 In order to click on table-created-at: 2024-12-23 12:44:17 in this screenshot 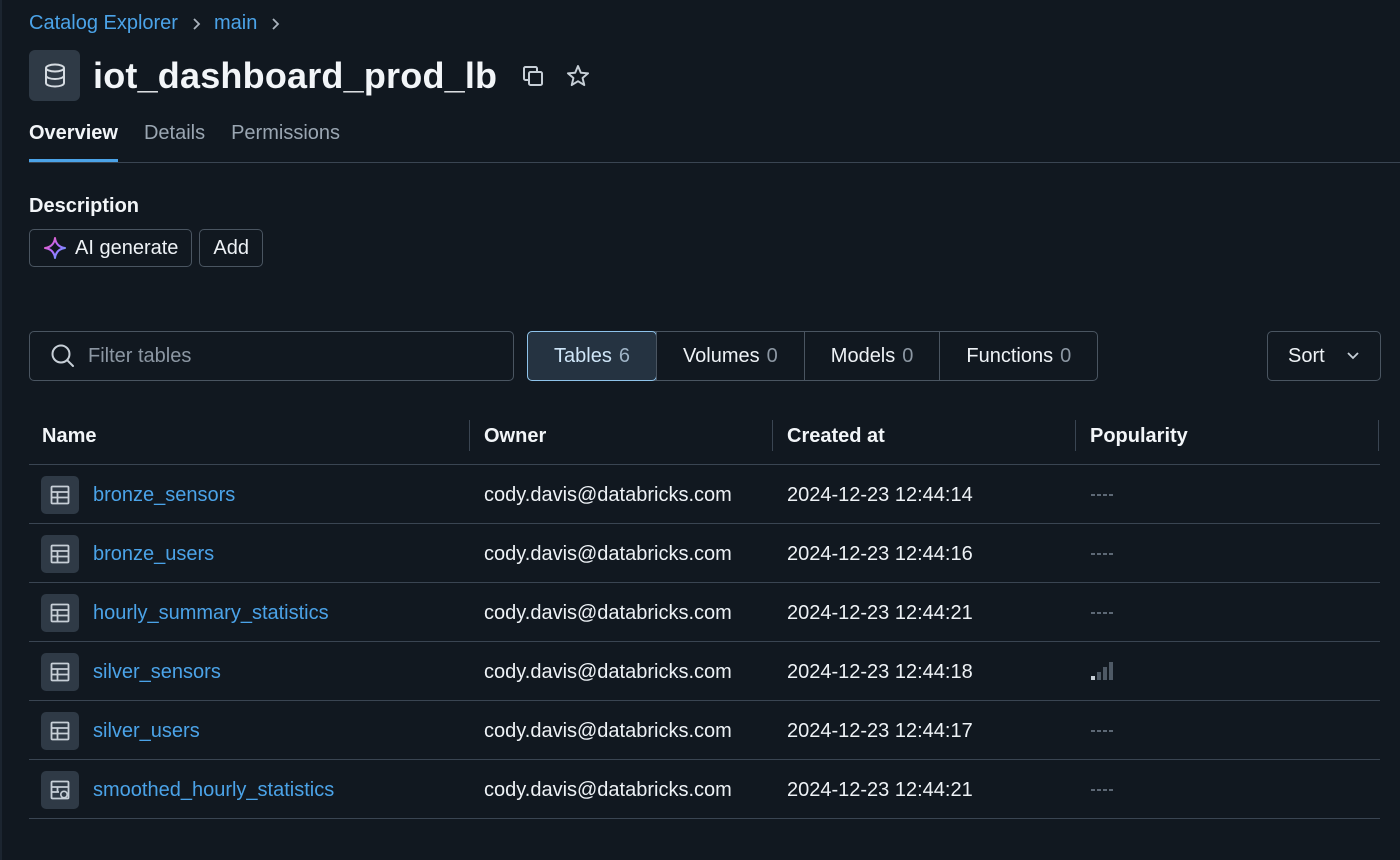, I will do `click(880, 731)`.